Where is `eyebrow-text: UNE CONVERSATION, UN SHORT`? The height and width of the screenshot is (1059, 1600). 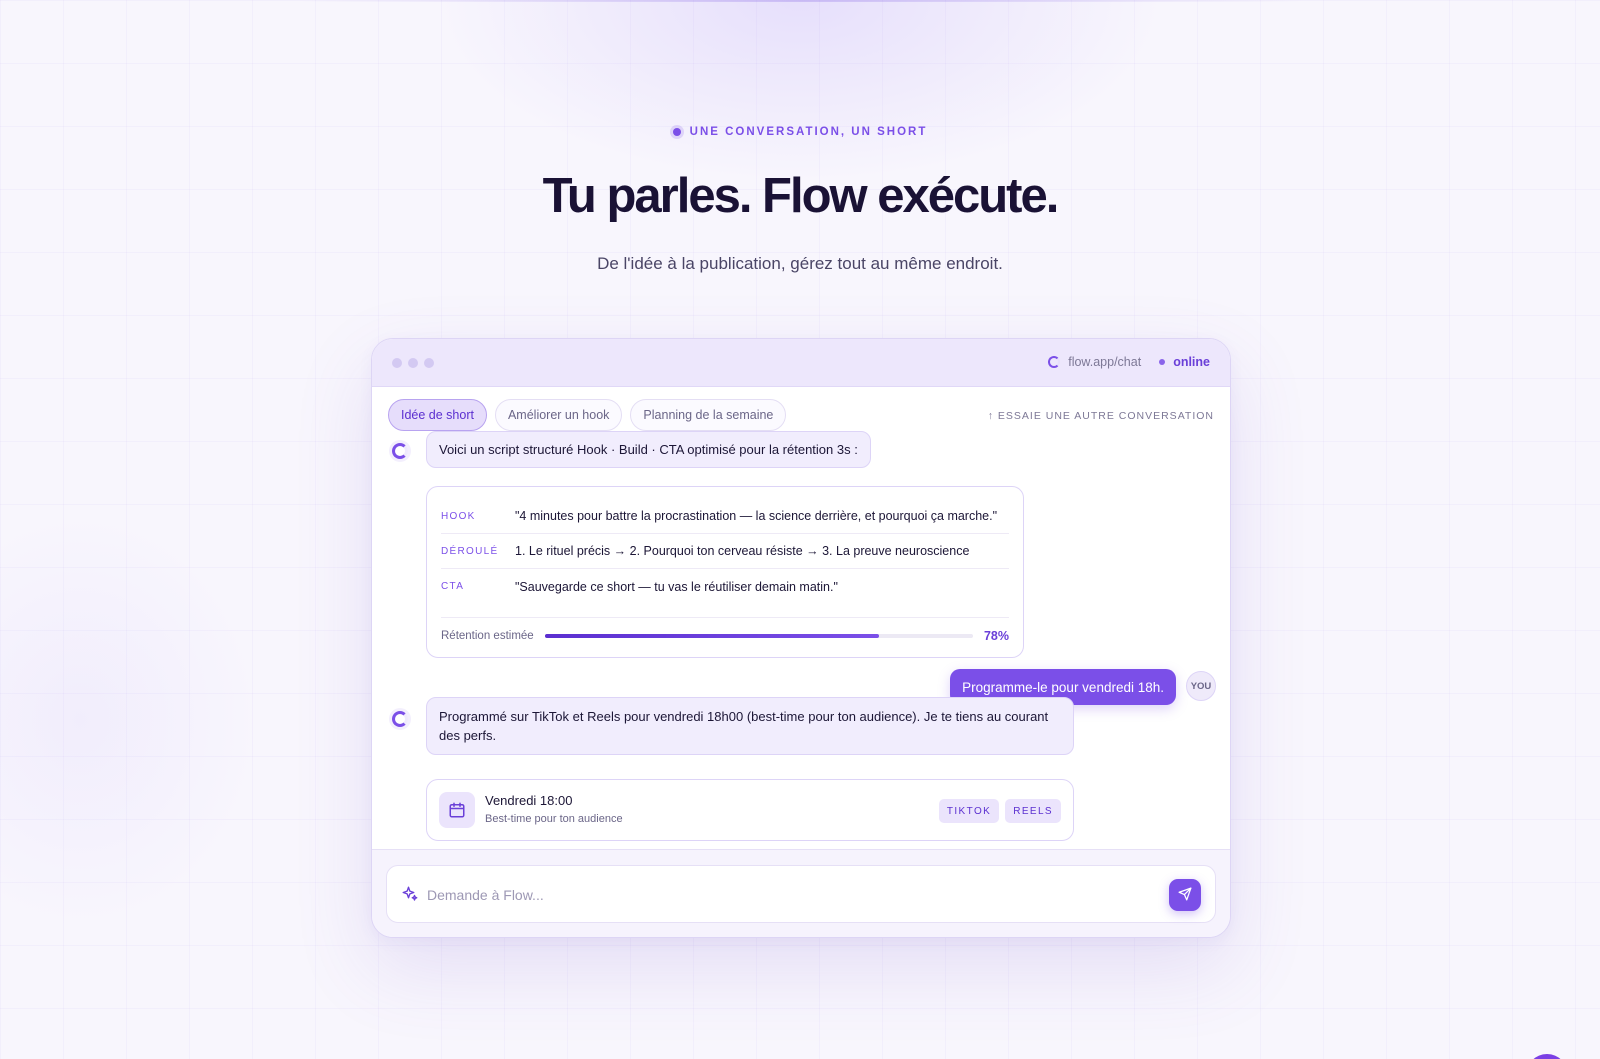
eyebrow-text: UNE CONVERSATION, UN SHORT is located at coordinates (808, 132).